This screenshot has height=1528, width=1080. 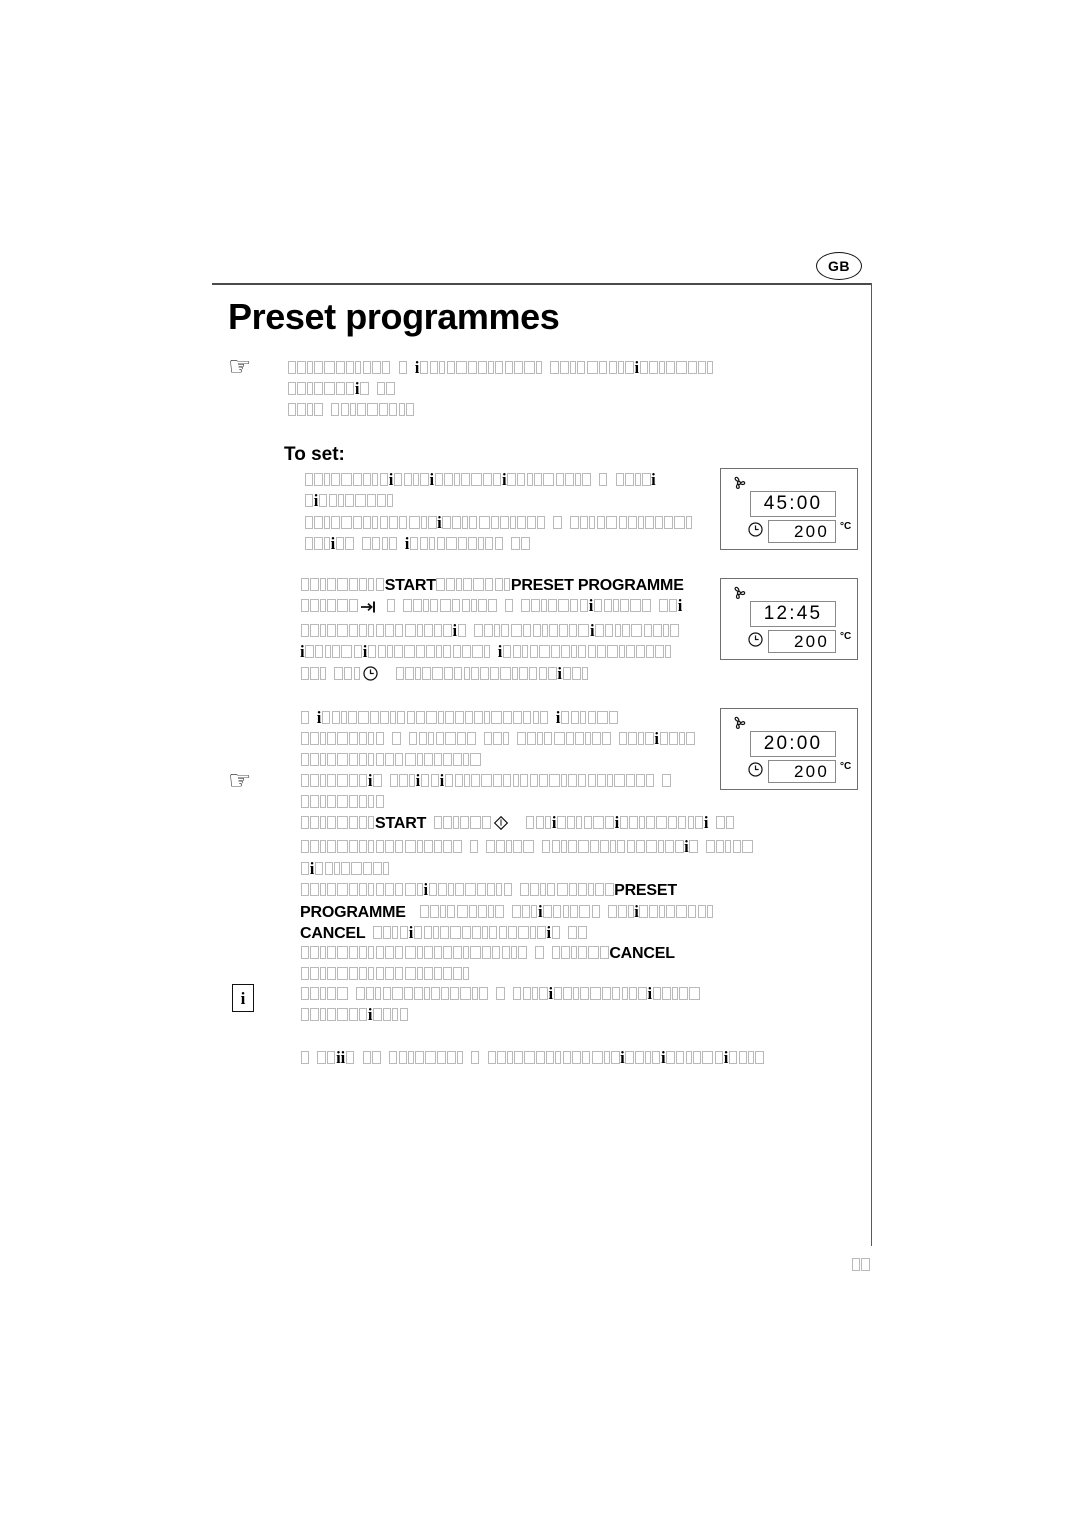 I want to click on text-line: i, so click(x=535, y=1015).